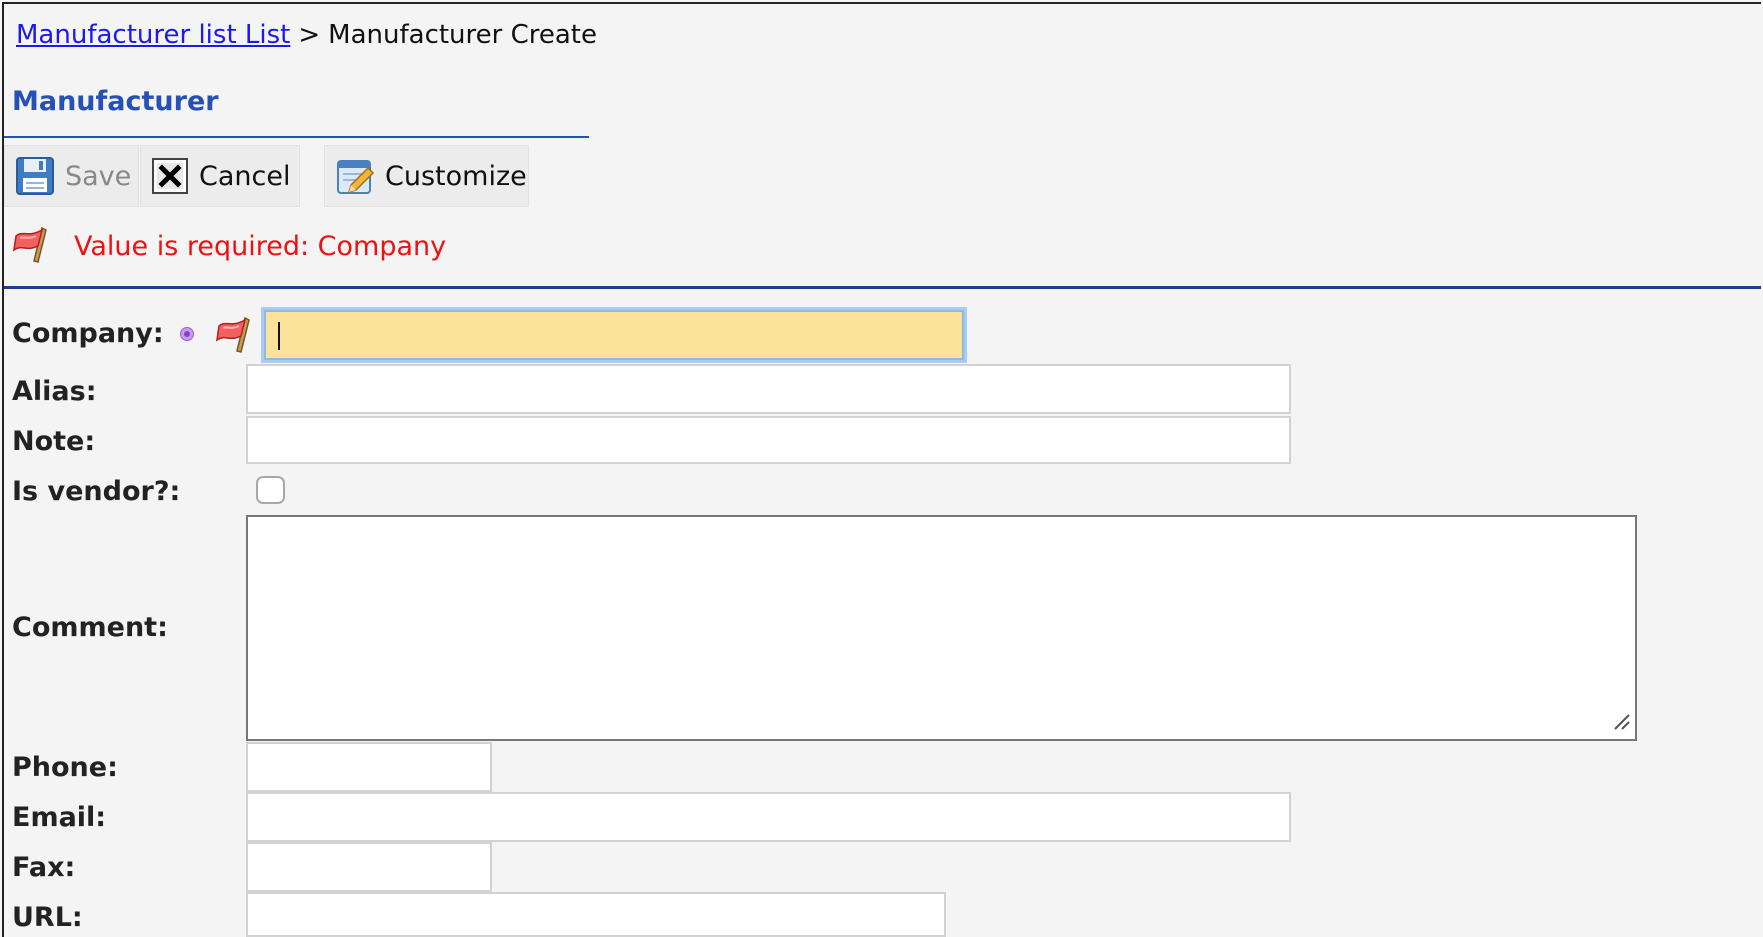 This screenshot has width=1763, height=937. Describe the element at coordinates (187, 334) in the screenshot. I see `required-dot-icon` at that location.